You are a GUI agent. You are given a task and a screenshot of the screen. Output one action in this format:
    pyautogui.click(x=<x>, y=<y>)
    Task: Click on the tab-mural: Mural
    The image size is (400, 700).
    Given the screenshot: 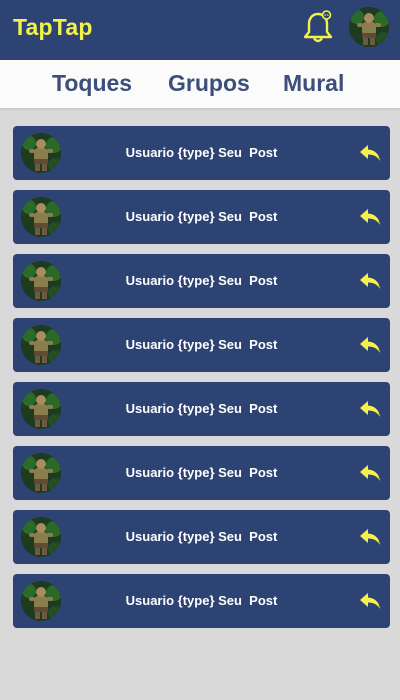 What is the action you would take?
    pyautogui.click(x=313, y=83)
    